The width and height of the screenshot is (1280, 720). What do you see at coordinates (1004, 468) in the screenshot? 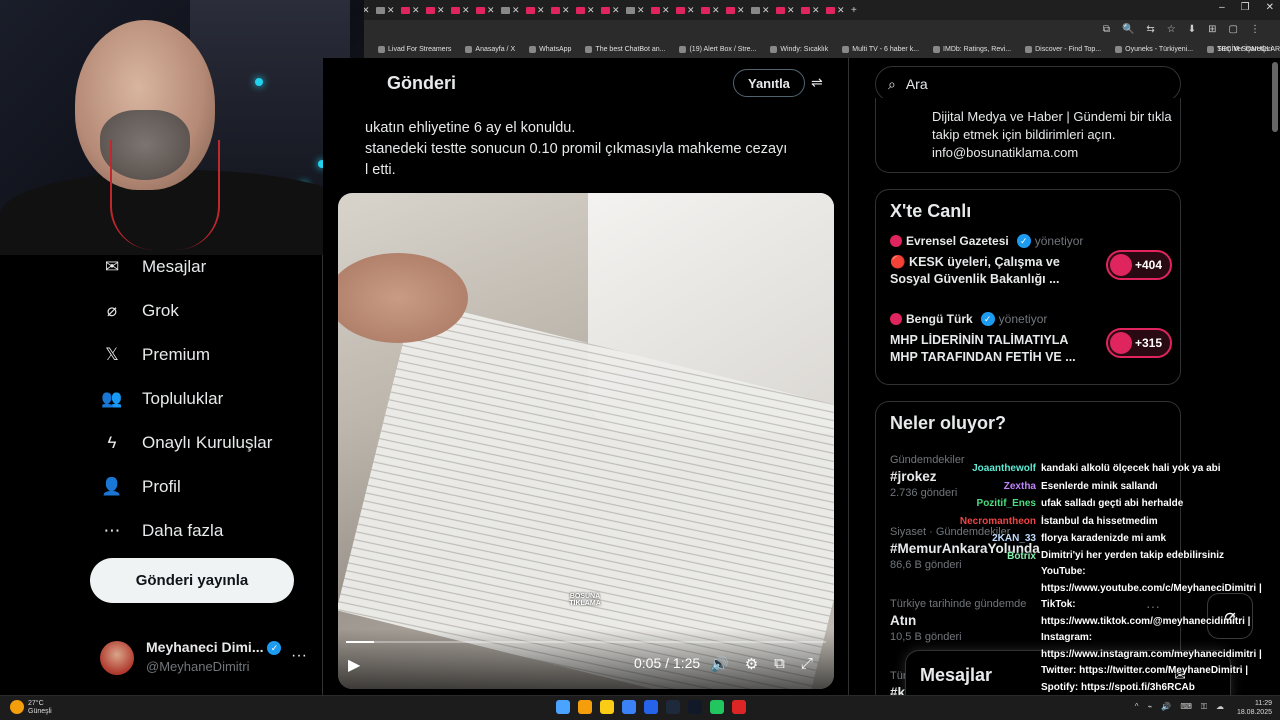
I see `chat-username: Joaanthewolf` at bounding box center [1004, 468].